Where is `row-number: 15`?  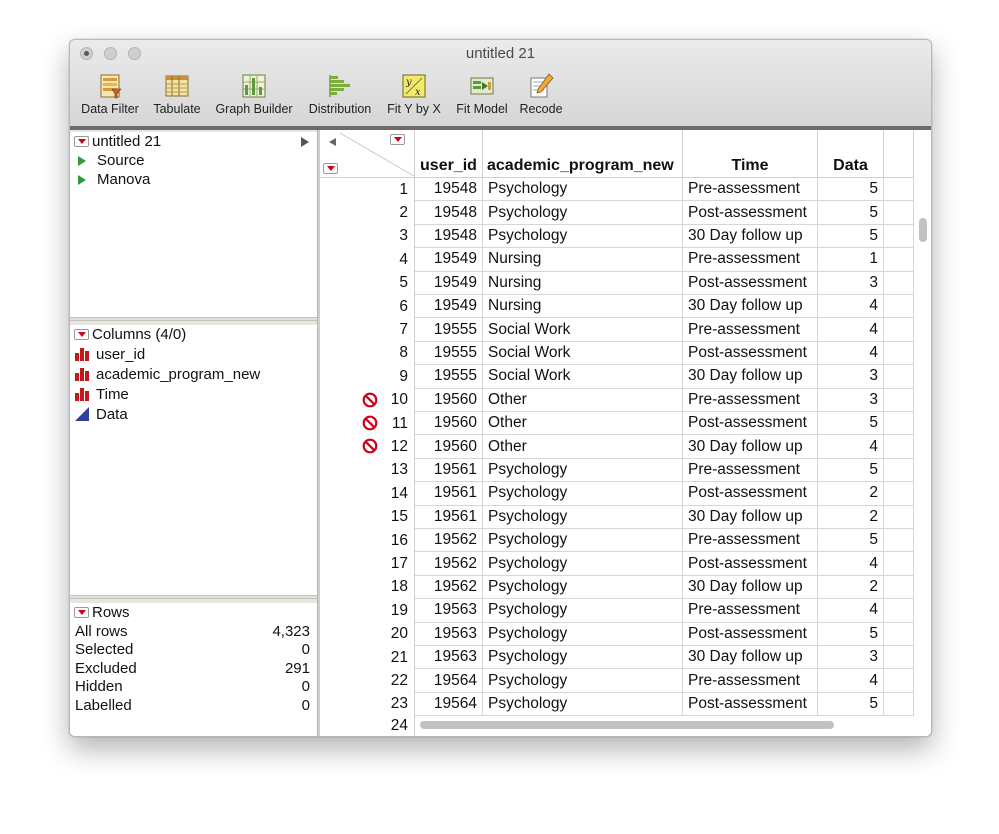
row-number: 15 is located at coordinates (367, 517).